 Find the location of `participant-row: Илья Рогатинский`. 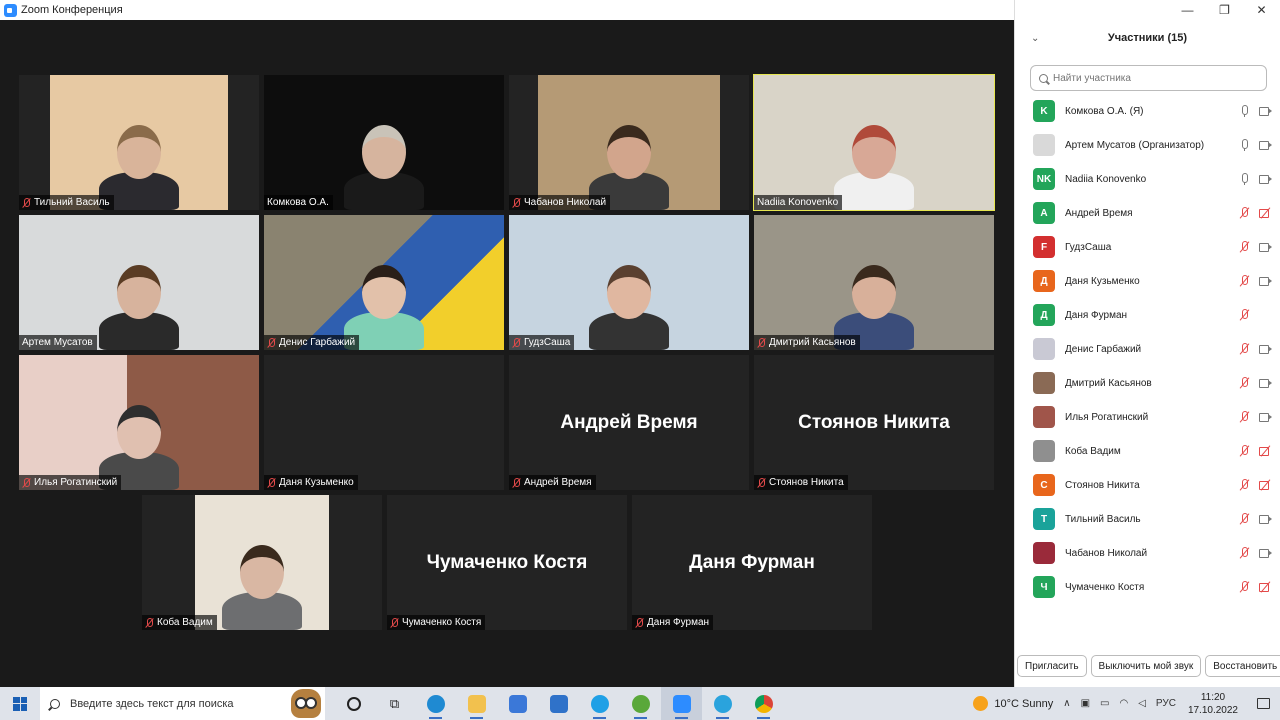

participant-row: Илья Рогатинский is located at coordinates (1147, 417).